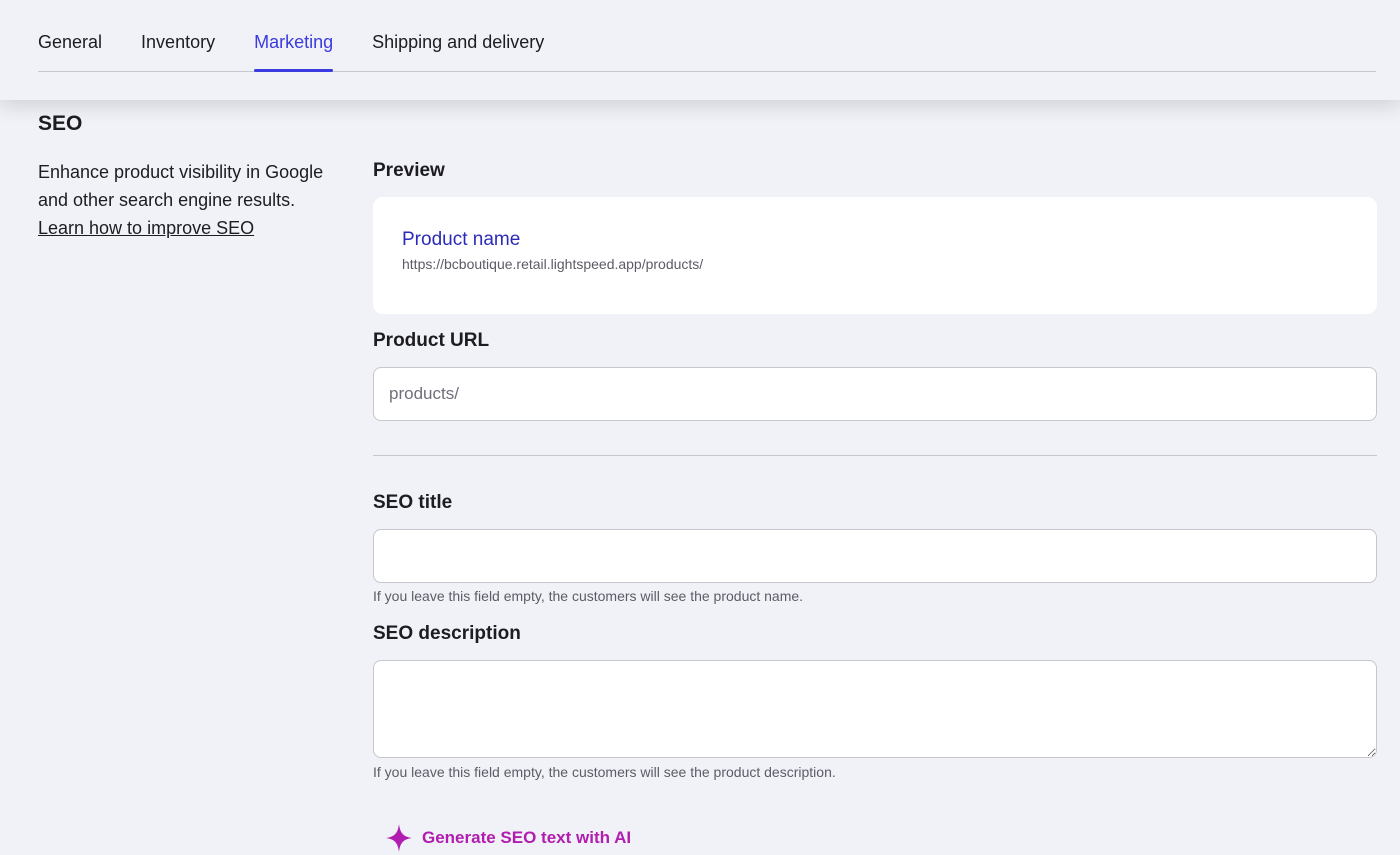  I want to click on generate-seo-ai-button: Generate SEO text with AI, so click(508, 838).